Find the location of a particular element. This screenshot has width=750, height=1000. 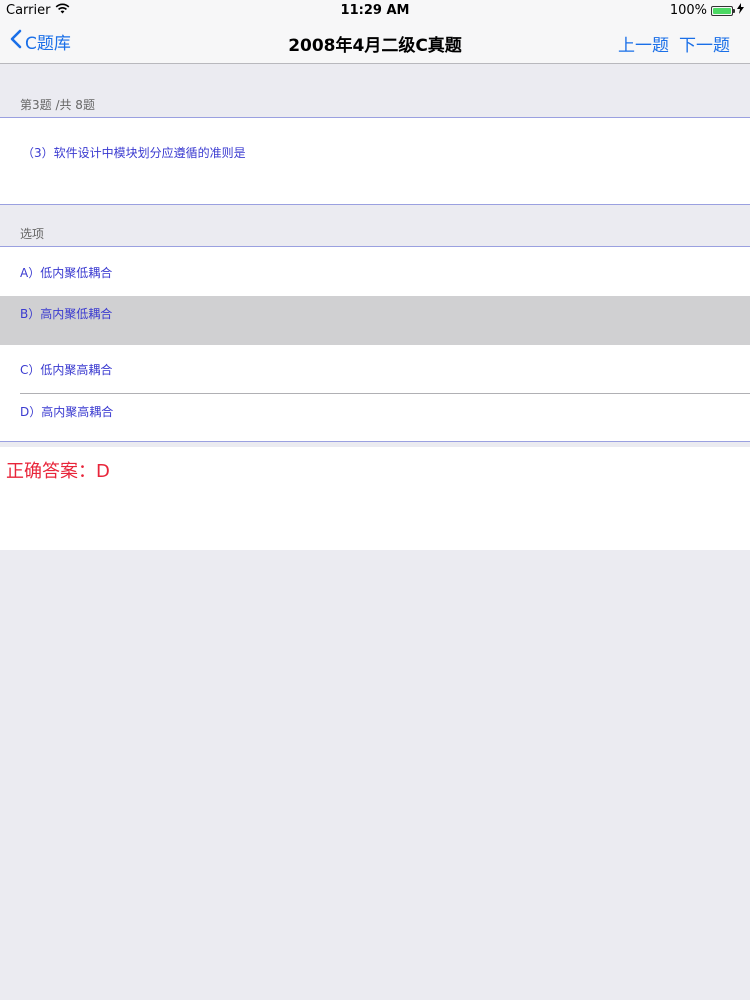

battery-icon is located at coordinates (723, 10).